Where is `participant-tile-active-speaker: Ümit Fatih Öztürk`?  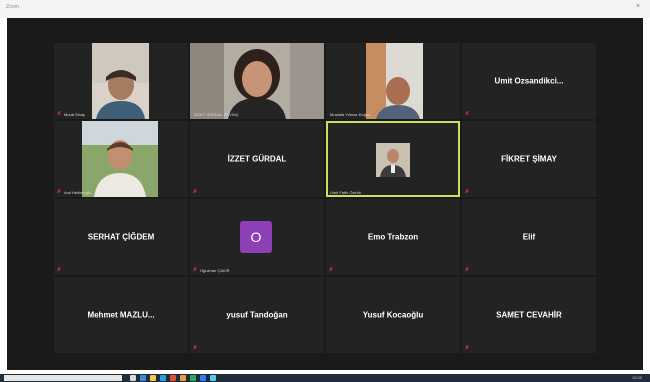
participant-tile-active-speaker: Ümit Fatih Öztürk is located at coordinates (393, 159).